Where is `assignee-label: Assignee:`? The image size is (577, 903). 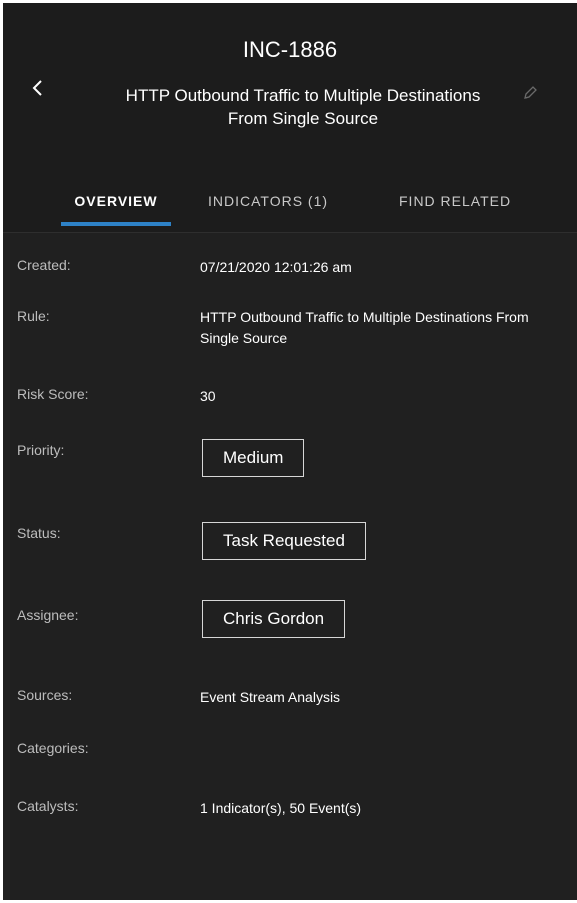 assignee-label: Assignee: is located at coordinates (48, 615).